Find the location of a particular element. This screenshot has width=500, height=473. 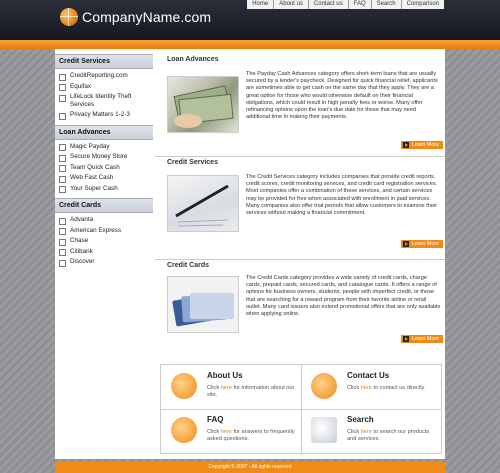

logo: CompanyName.com is located at coordinates (135, 17).